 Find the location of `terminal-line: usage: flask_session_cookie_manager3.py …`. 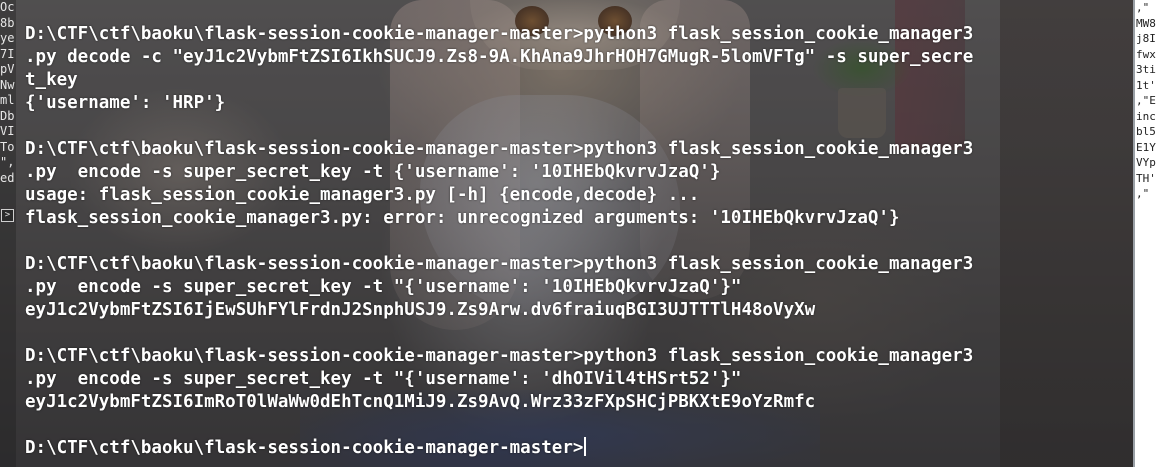

terminal-line: usage: flask_session_cookie_manager3.py … is located at coordinates (362, 195).